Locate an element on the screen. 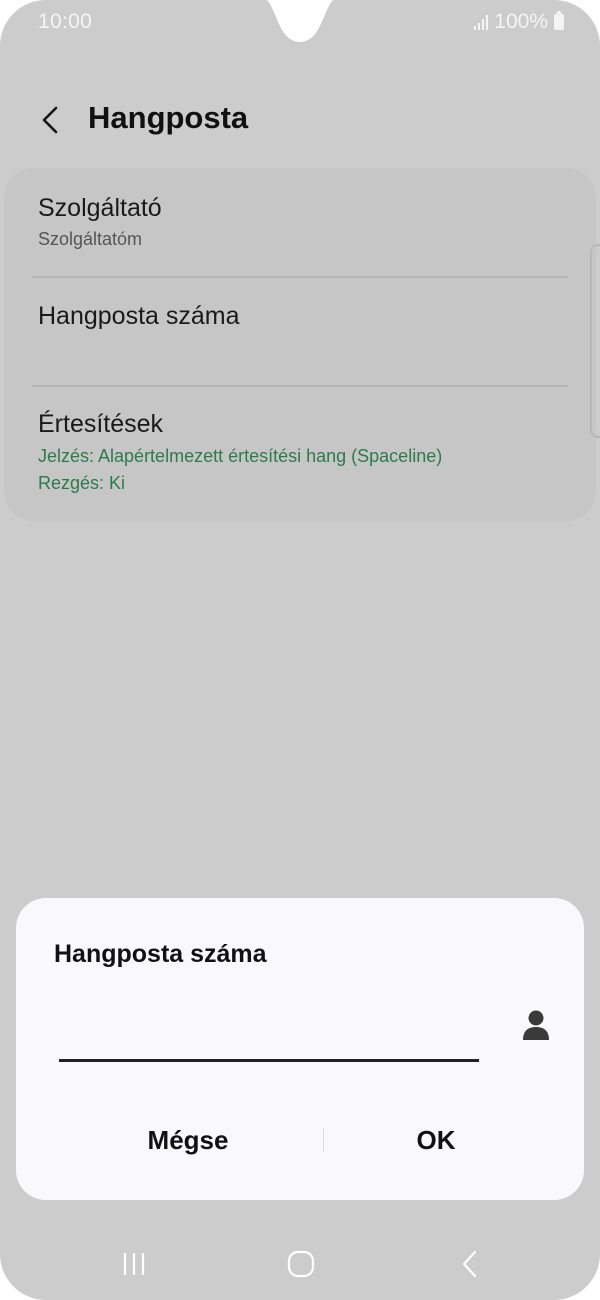  setting-notifications-title: Értesítések is located at coordinates (101, 424).